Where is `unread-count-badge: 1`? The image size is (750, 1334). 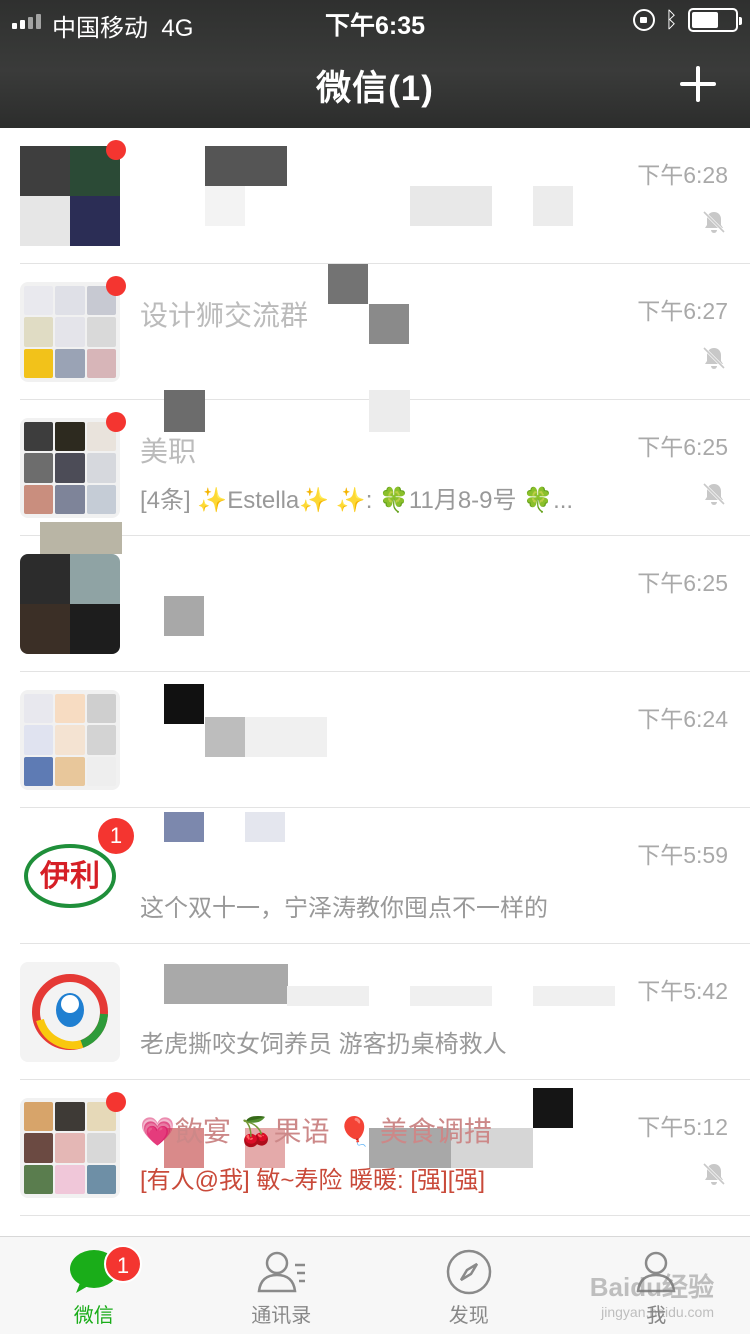 unread-count-badge: 1 is located at coordinates (116, 836).